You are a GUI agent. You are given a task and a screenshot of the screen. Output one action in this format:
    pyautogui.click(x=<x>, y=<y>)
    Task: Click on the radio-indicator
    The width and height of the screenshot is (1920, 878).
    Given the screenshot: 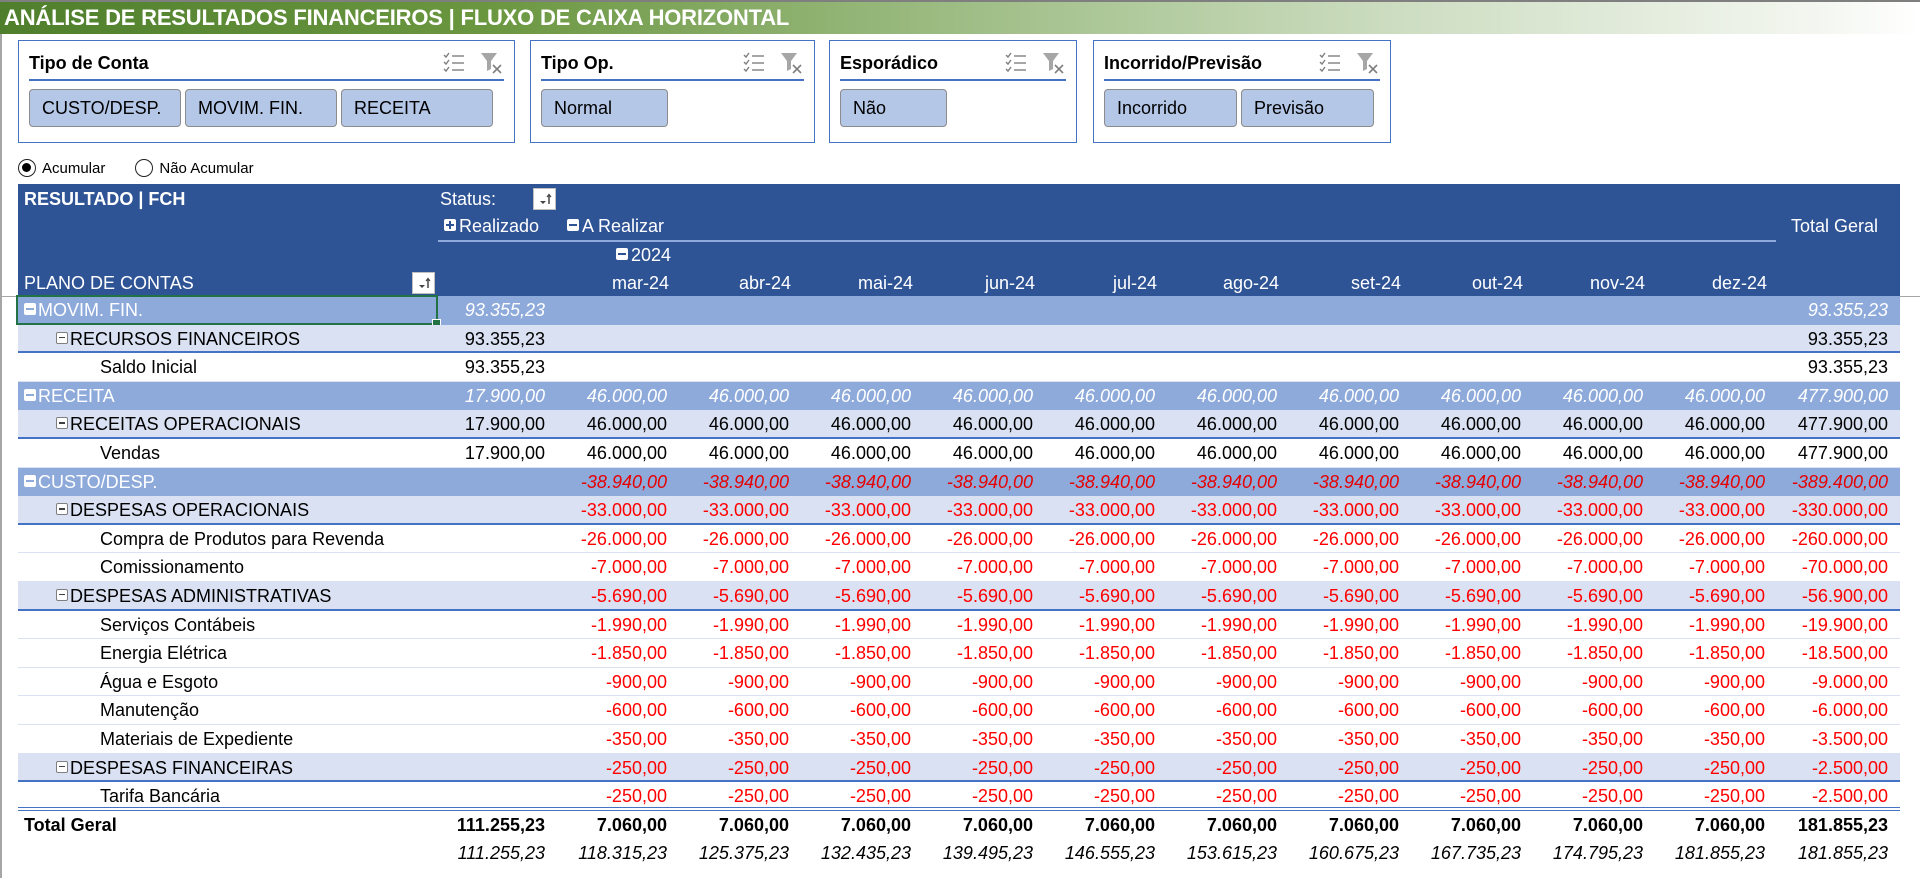 What is the action you would take?
    pyautogui.click(x=144, y=168)
    